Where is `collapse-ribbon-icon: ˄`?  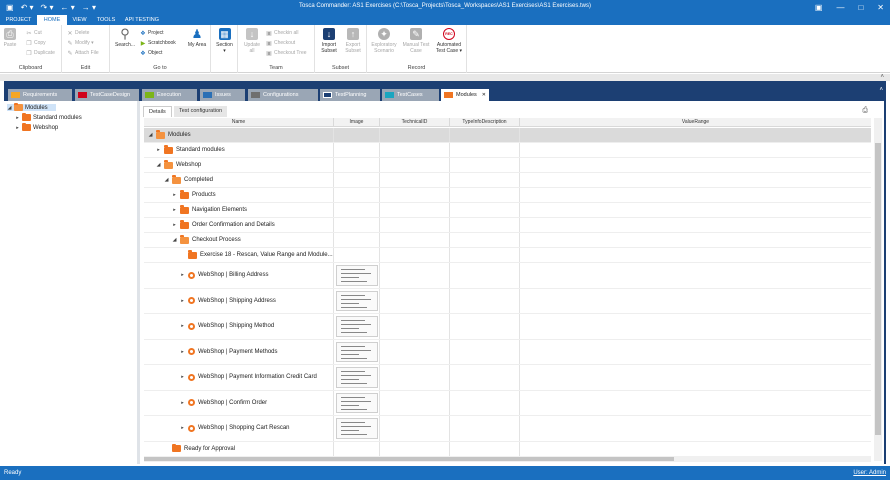
collapse-ribbon-icon: ˄ is located at coordinates (882, 77).